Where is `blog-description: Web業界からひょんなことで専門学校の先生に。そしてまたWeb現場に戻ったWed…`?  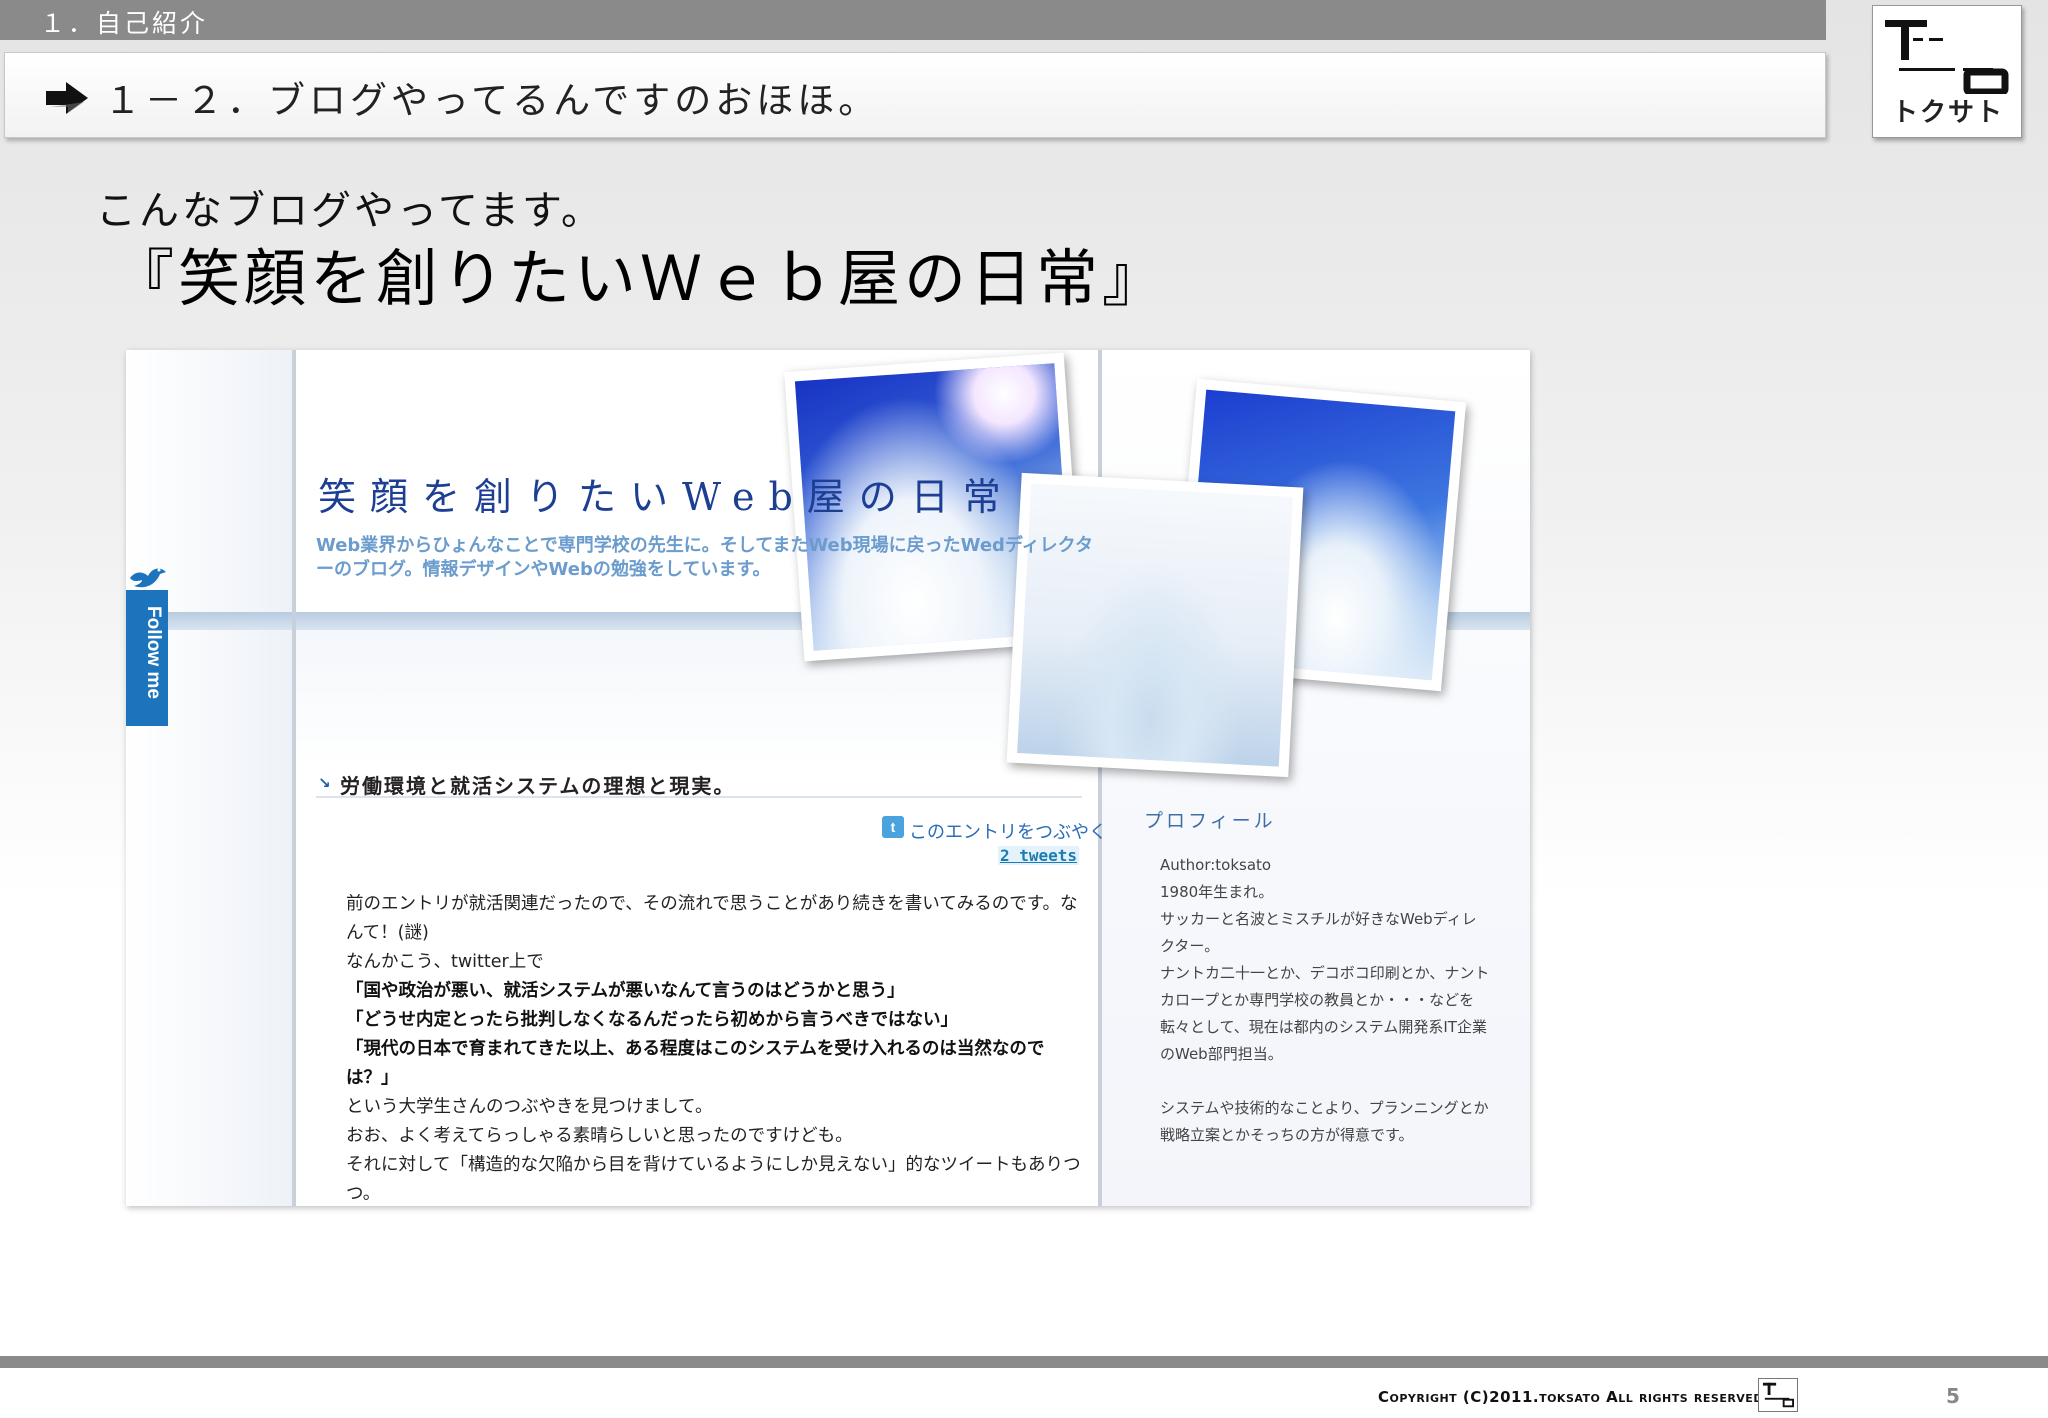 blog-description: Web業界からひょんなことで専門学校の先生に。そしてまたWeb現場に戻ったWed… is located at coordinates (704, 557).